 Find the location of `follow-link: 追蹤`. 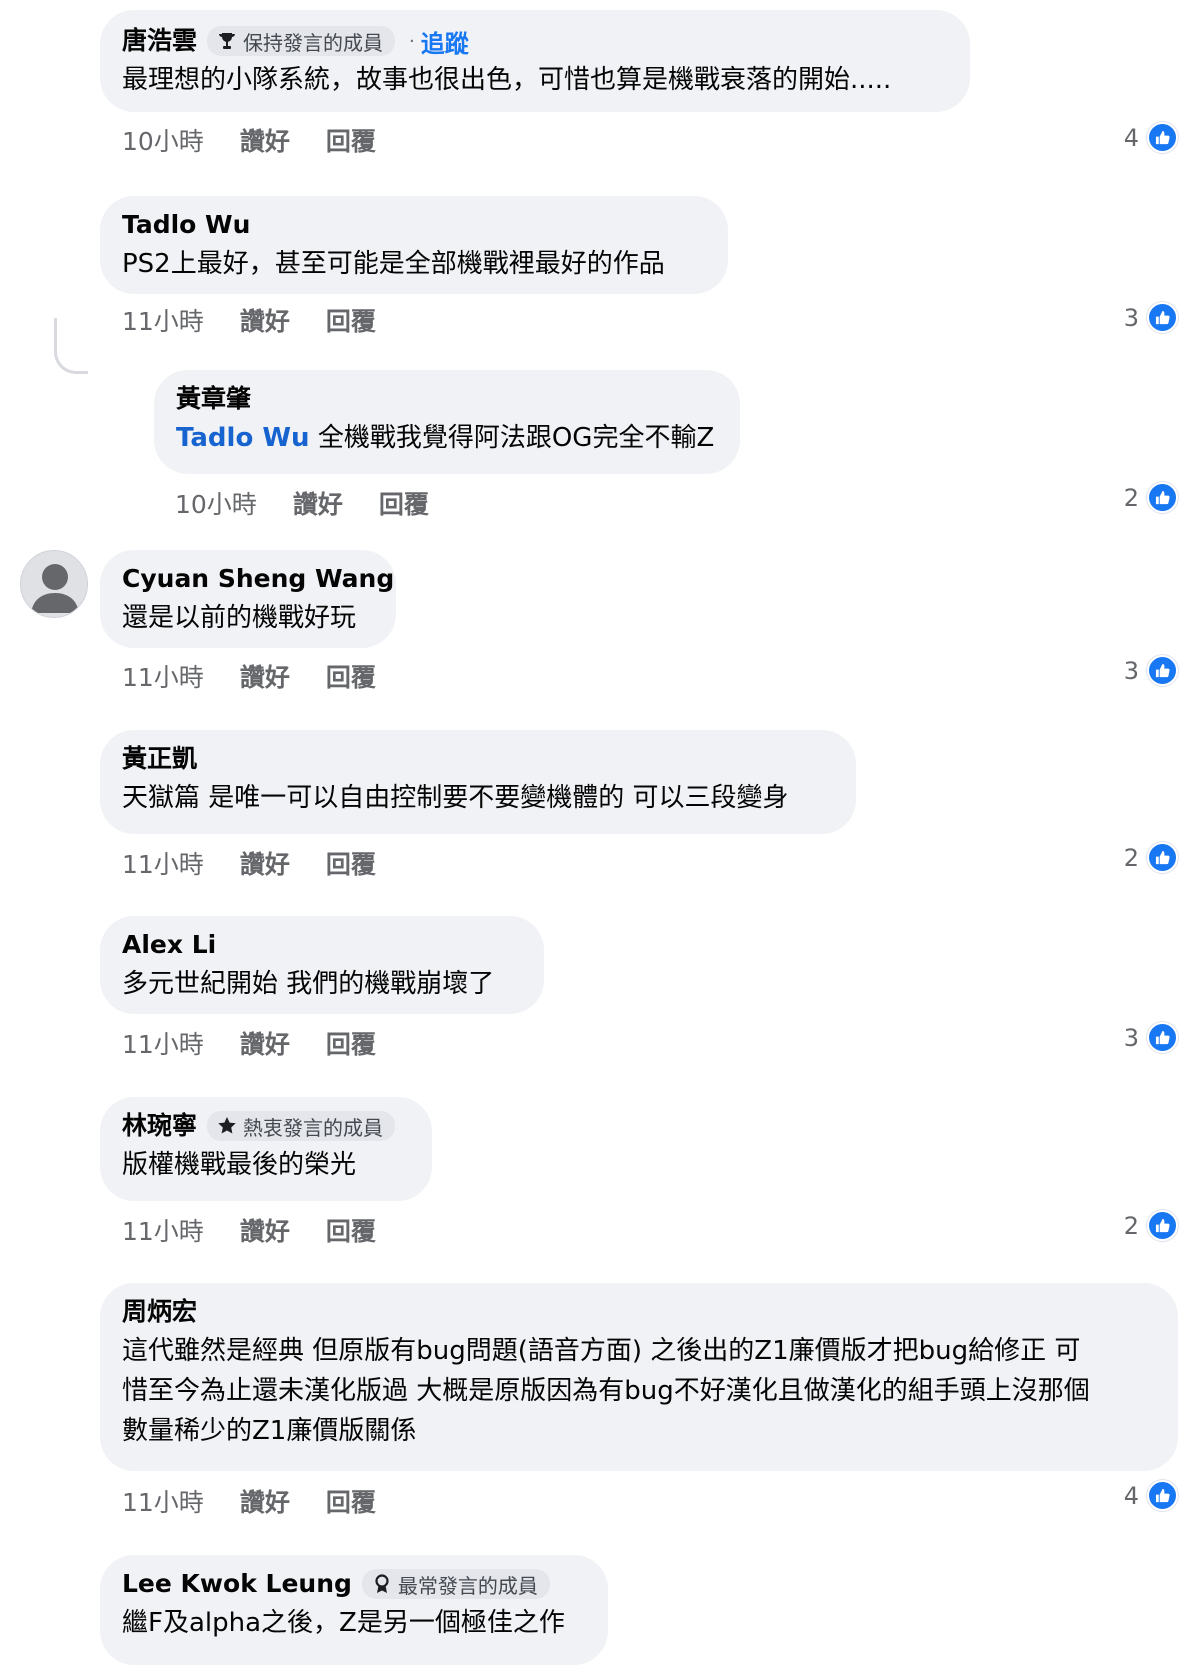

follow-link: 追蹤 is located at coordinates (445, 41).